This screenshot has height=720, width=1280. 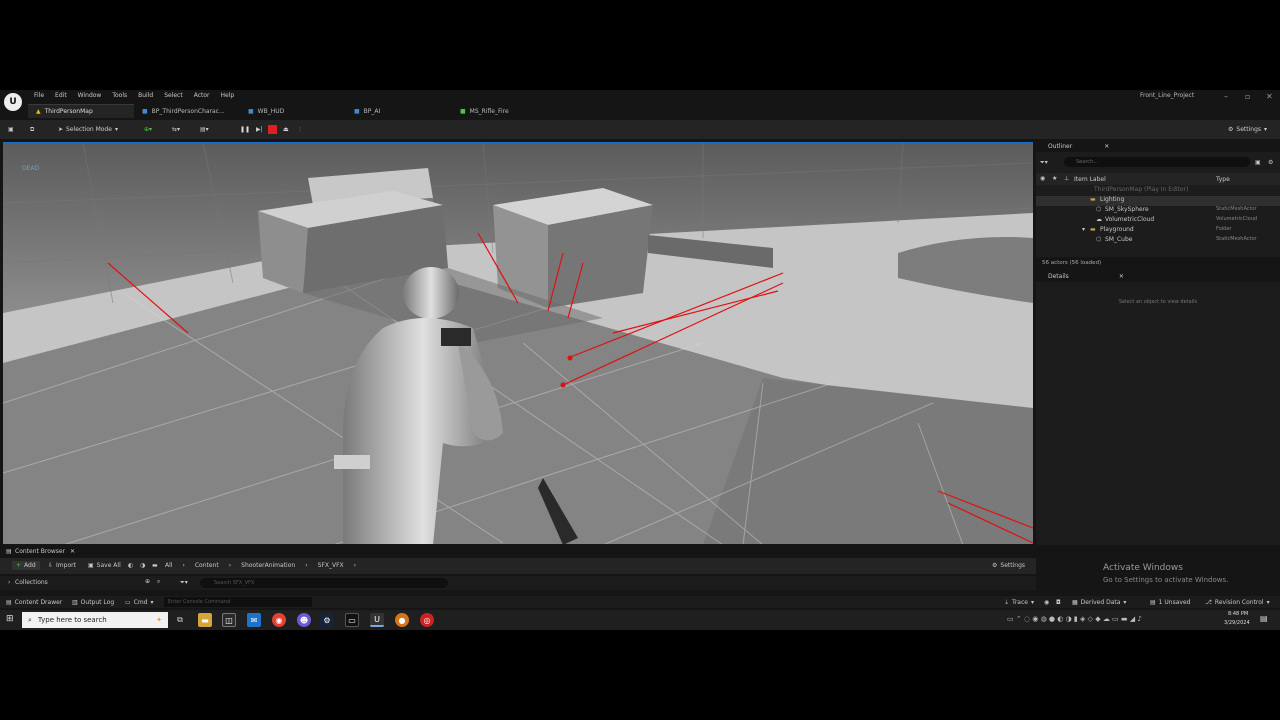 What do you see at coordinates (1090, 179) in the screenshot?
I see `column-item-label: Item Label` at bounding box center [1090, 179].